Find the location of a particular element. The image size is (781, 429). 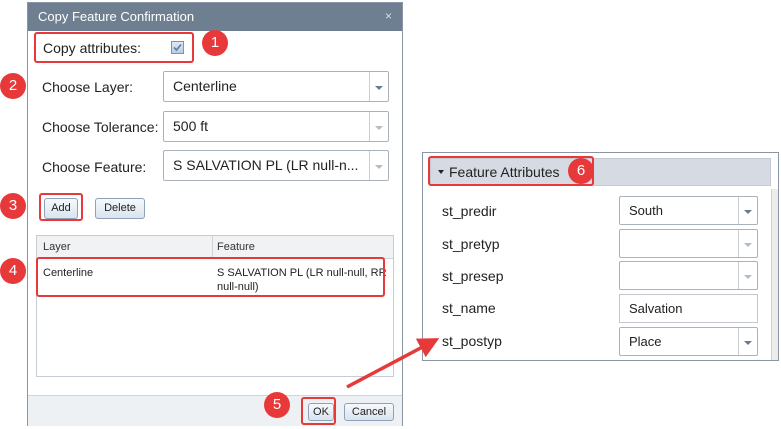

callout-badge-6: 6 is located at coordinates (581, 171).